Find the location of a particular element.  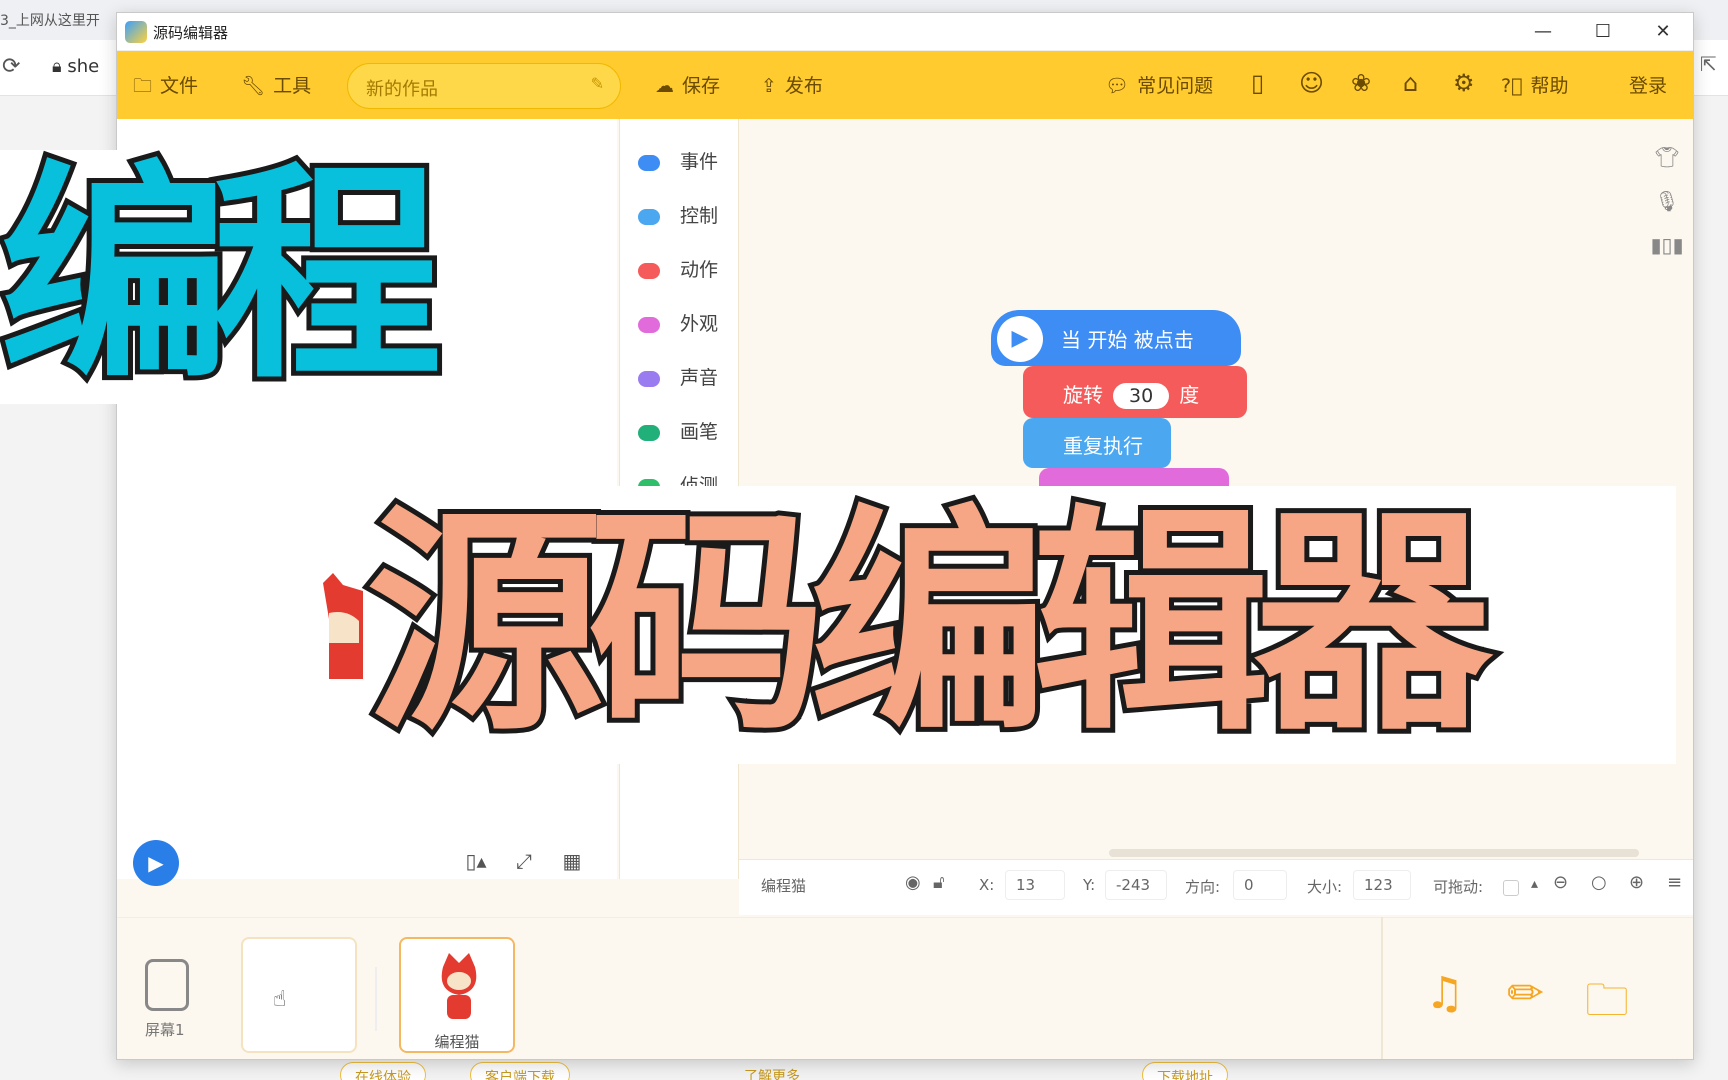

zoom-in-icon: ⊕ is located at coordinates (1636, 882).